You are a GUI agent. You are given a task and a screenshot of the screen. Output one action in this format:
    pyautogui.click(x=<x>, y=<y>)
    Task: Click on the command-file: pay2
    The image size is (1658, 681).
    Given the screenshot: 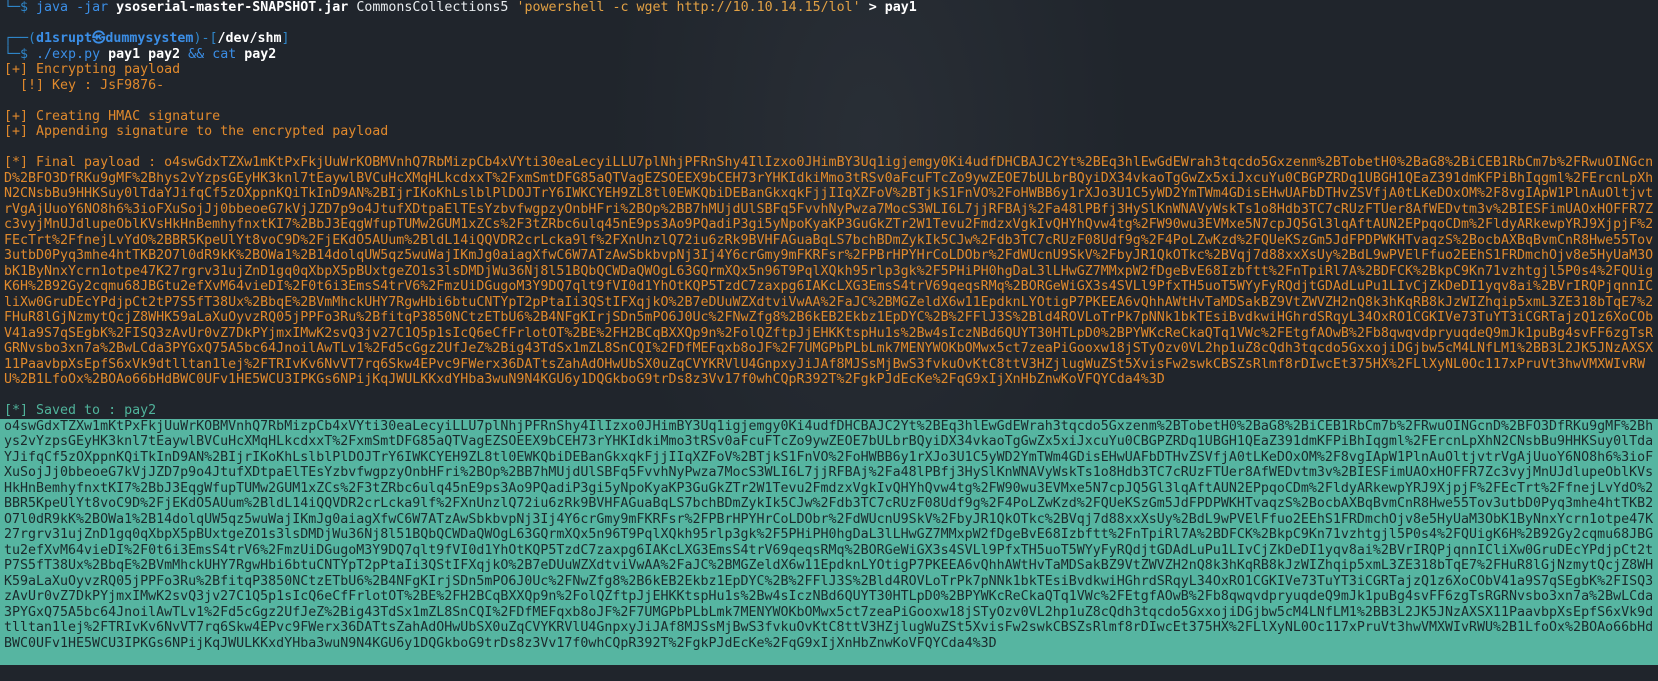 What is the action you would take?
    pyautogui.click(x=260, y=54)
    